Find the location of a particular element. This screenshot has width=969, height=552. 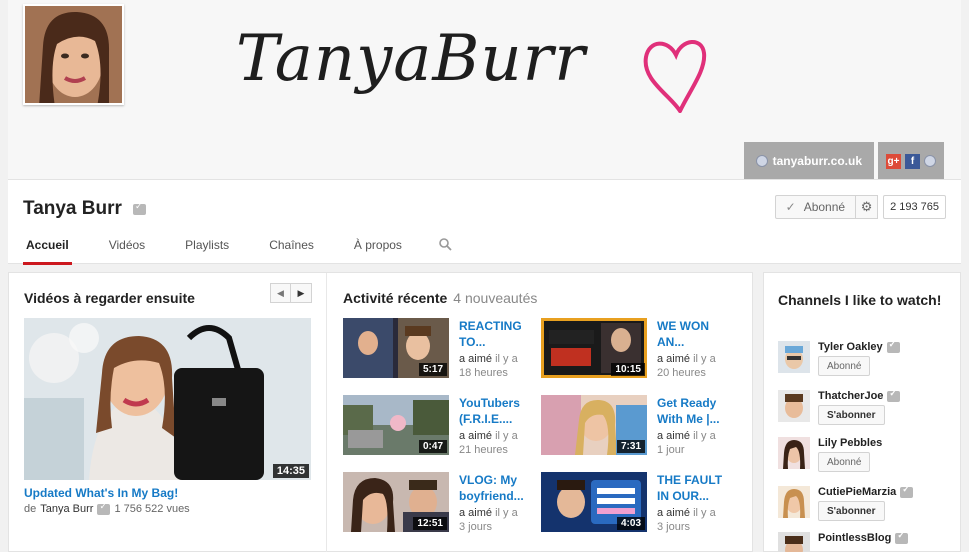

channel-item: ThatcherJoe S'abonner is located at coordinates (868, 409).